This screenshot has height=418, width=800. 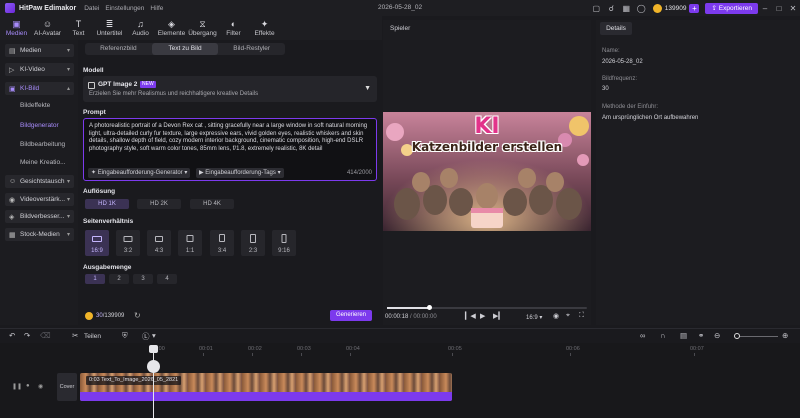 I want to click on sidebar-item-image-enhancer: ◈ Bildverbesser... ▾, so click(x=39, y=216).